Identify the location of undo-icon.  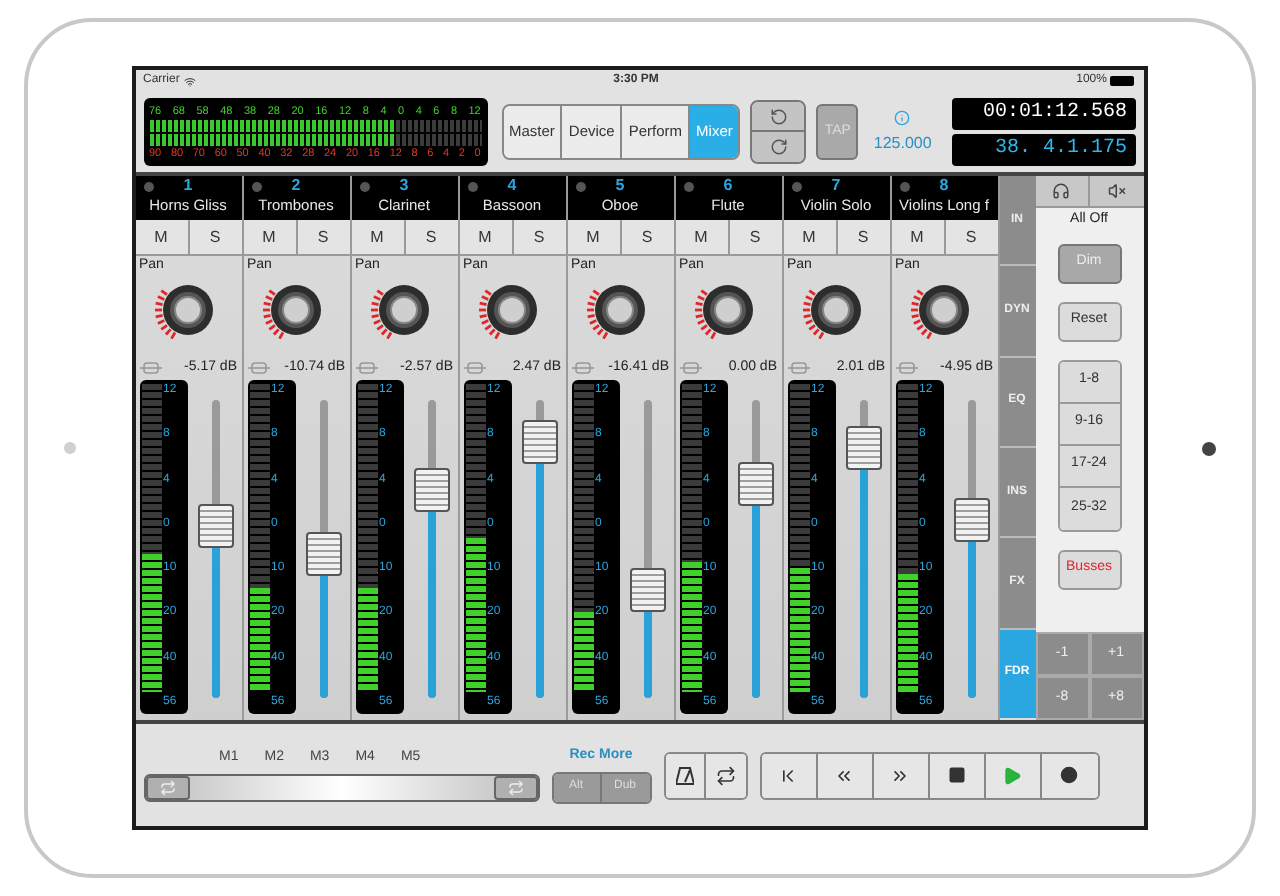
(778, 116).